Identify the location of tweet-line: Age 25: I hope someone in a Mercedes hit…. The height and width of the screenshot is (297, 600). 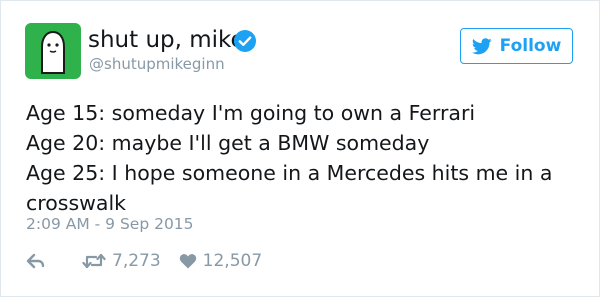
(289, 173).